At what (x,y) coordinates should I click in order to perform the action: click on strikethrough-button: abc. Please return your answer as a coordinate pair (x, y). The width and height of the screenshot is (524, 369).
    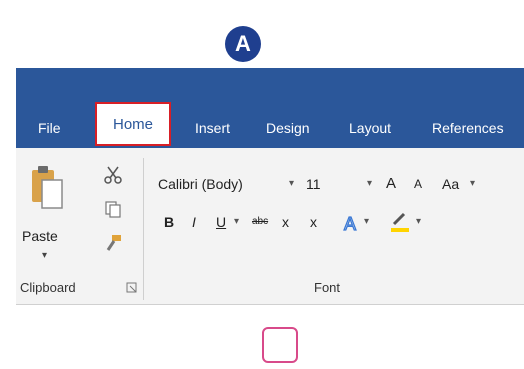
    Looking at the image, I should click on (260, 222).